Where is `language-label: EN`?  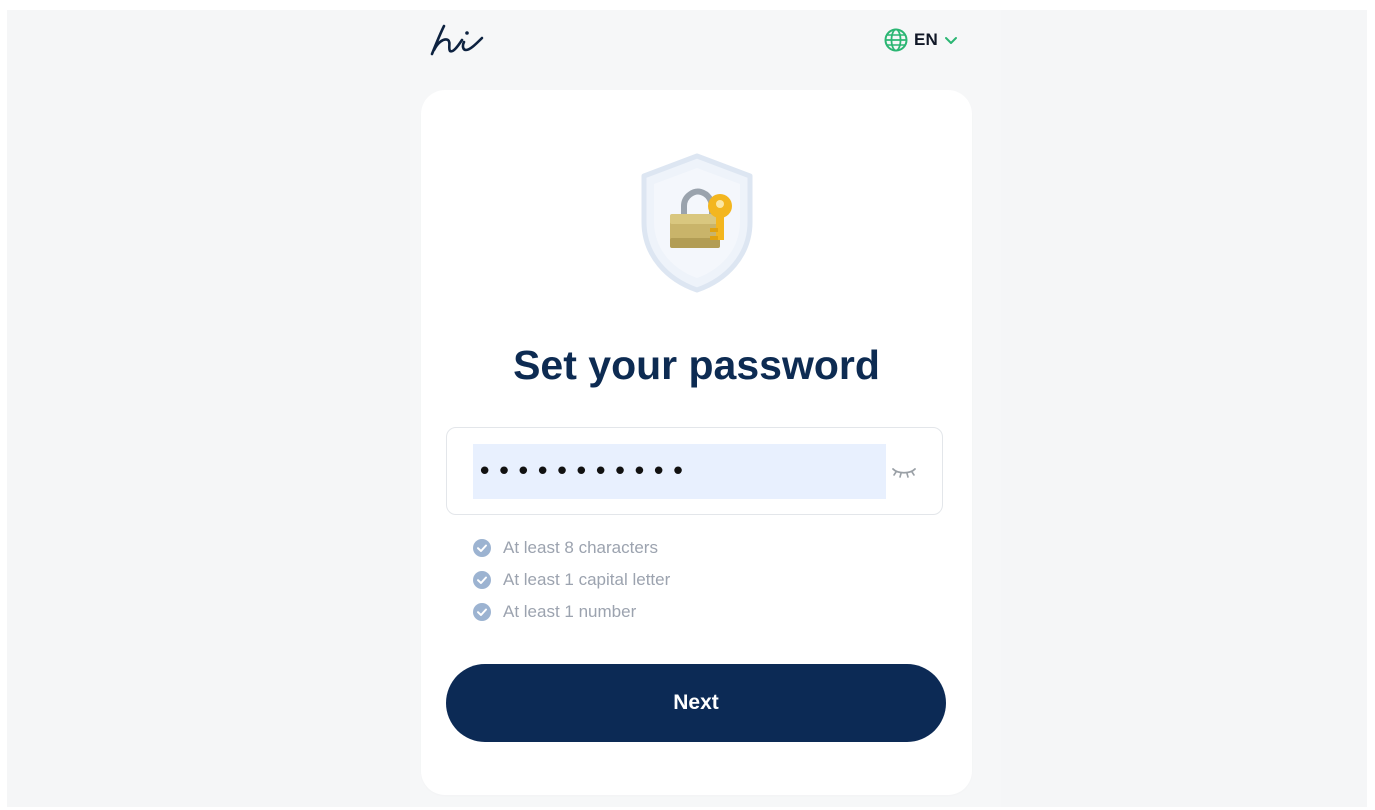
language-label: EN is located at coordinates (926, 39).